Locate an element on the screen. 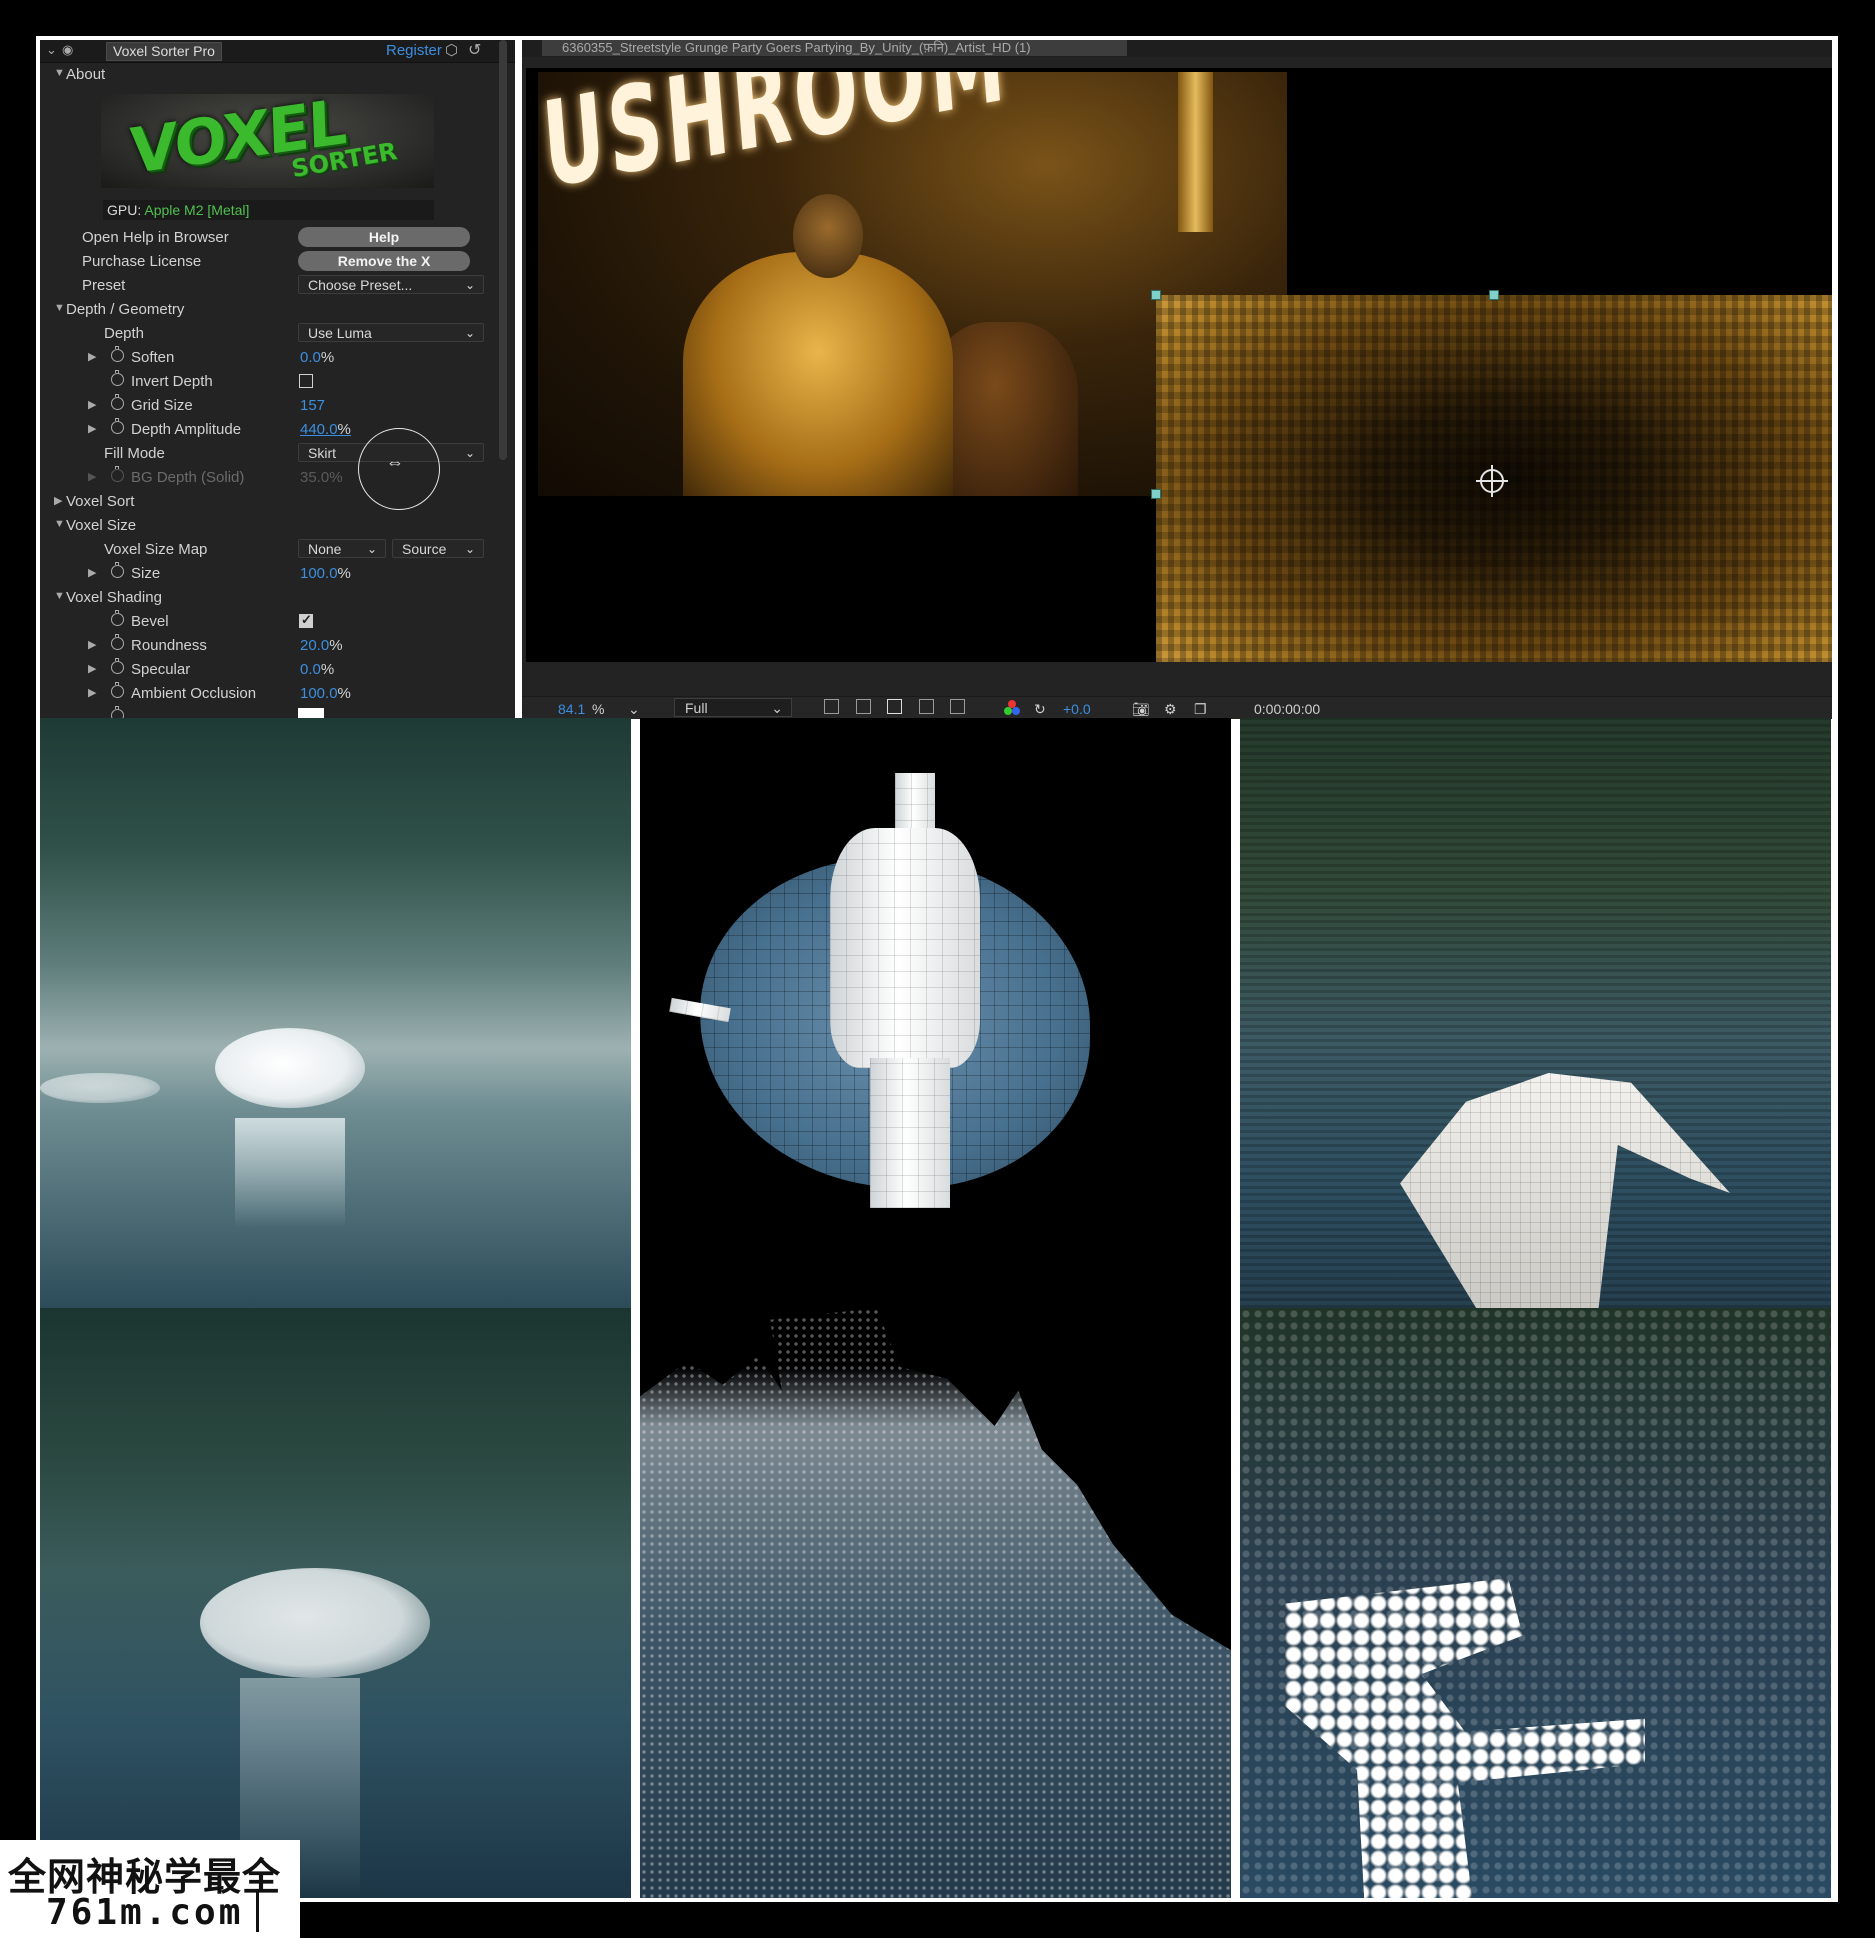  depth-amplitude-value: 440.0% is located at coordinates (325, 429).